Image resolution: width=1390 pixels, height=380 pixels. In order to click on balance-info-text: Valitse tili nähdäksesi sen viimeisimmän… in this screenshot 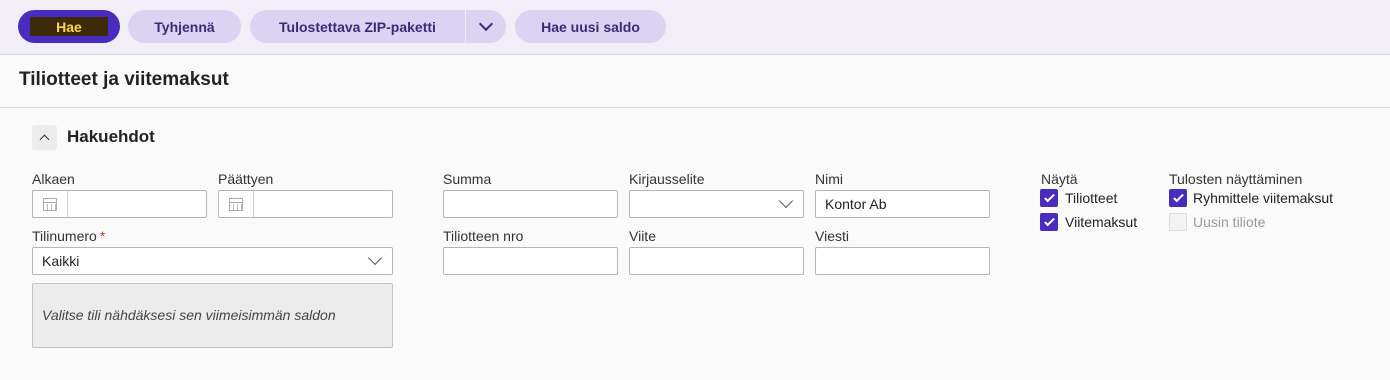, I will do `click(189, 315)`.